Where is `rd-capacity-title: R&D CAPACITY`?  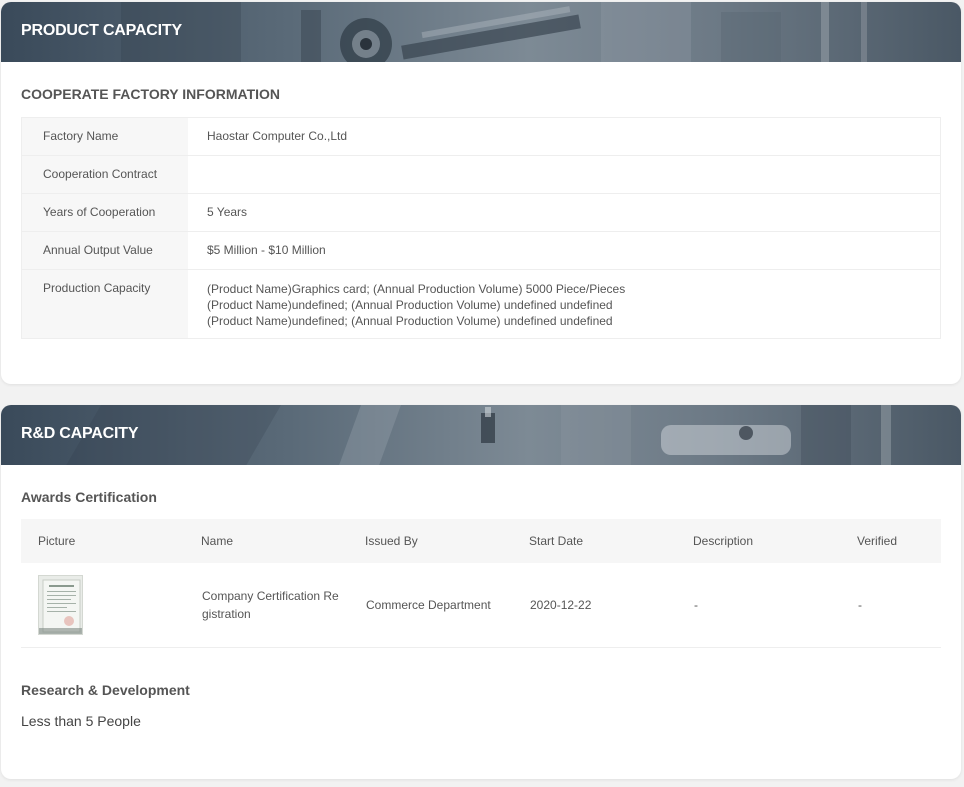 rd-capacity-title: R&D CAPACITY is located at coordinates (80, 433).